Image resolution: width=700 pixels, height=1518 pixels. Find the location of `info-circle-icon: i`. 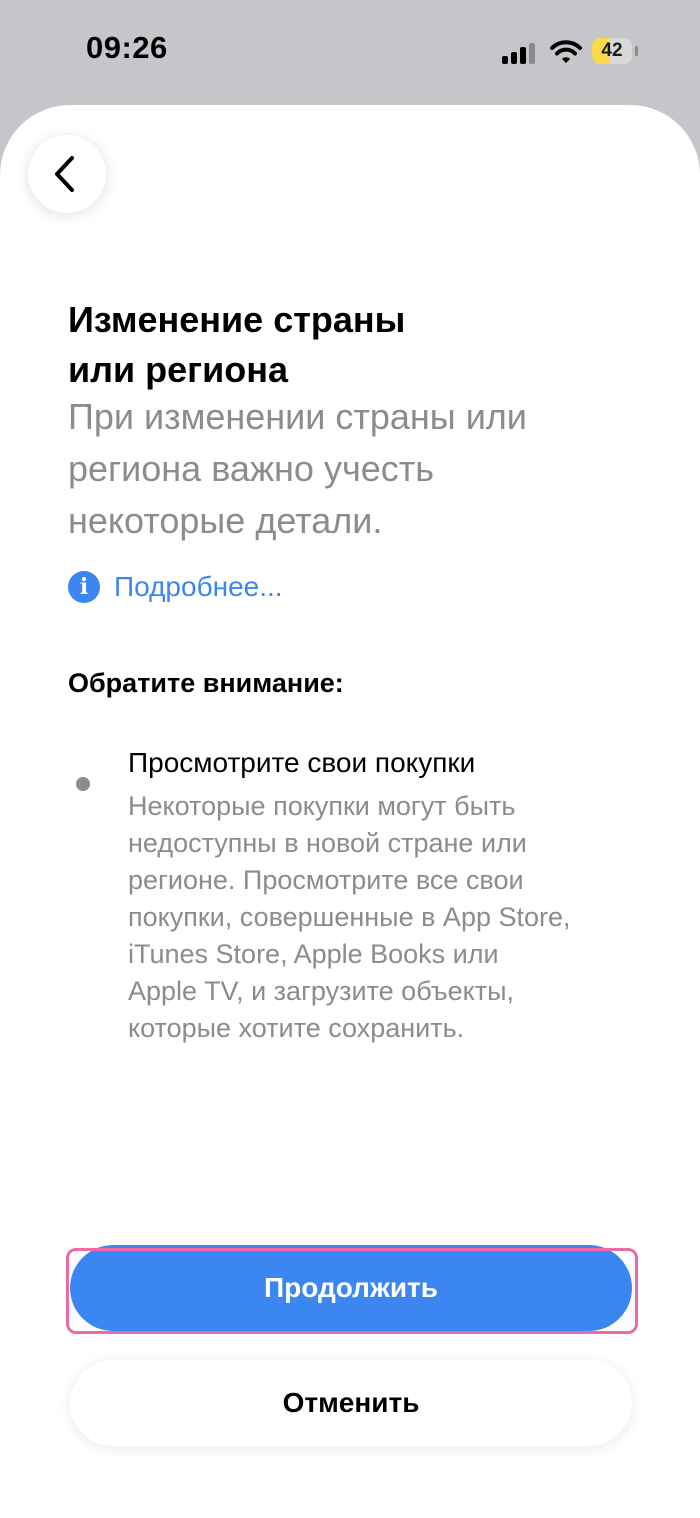

info-circle-icon: i is located at coordinates (84, 587).